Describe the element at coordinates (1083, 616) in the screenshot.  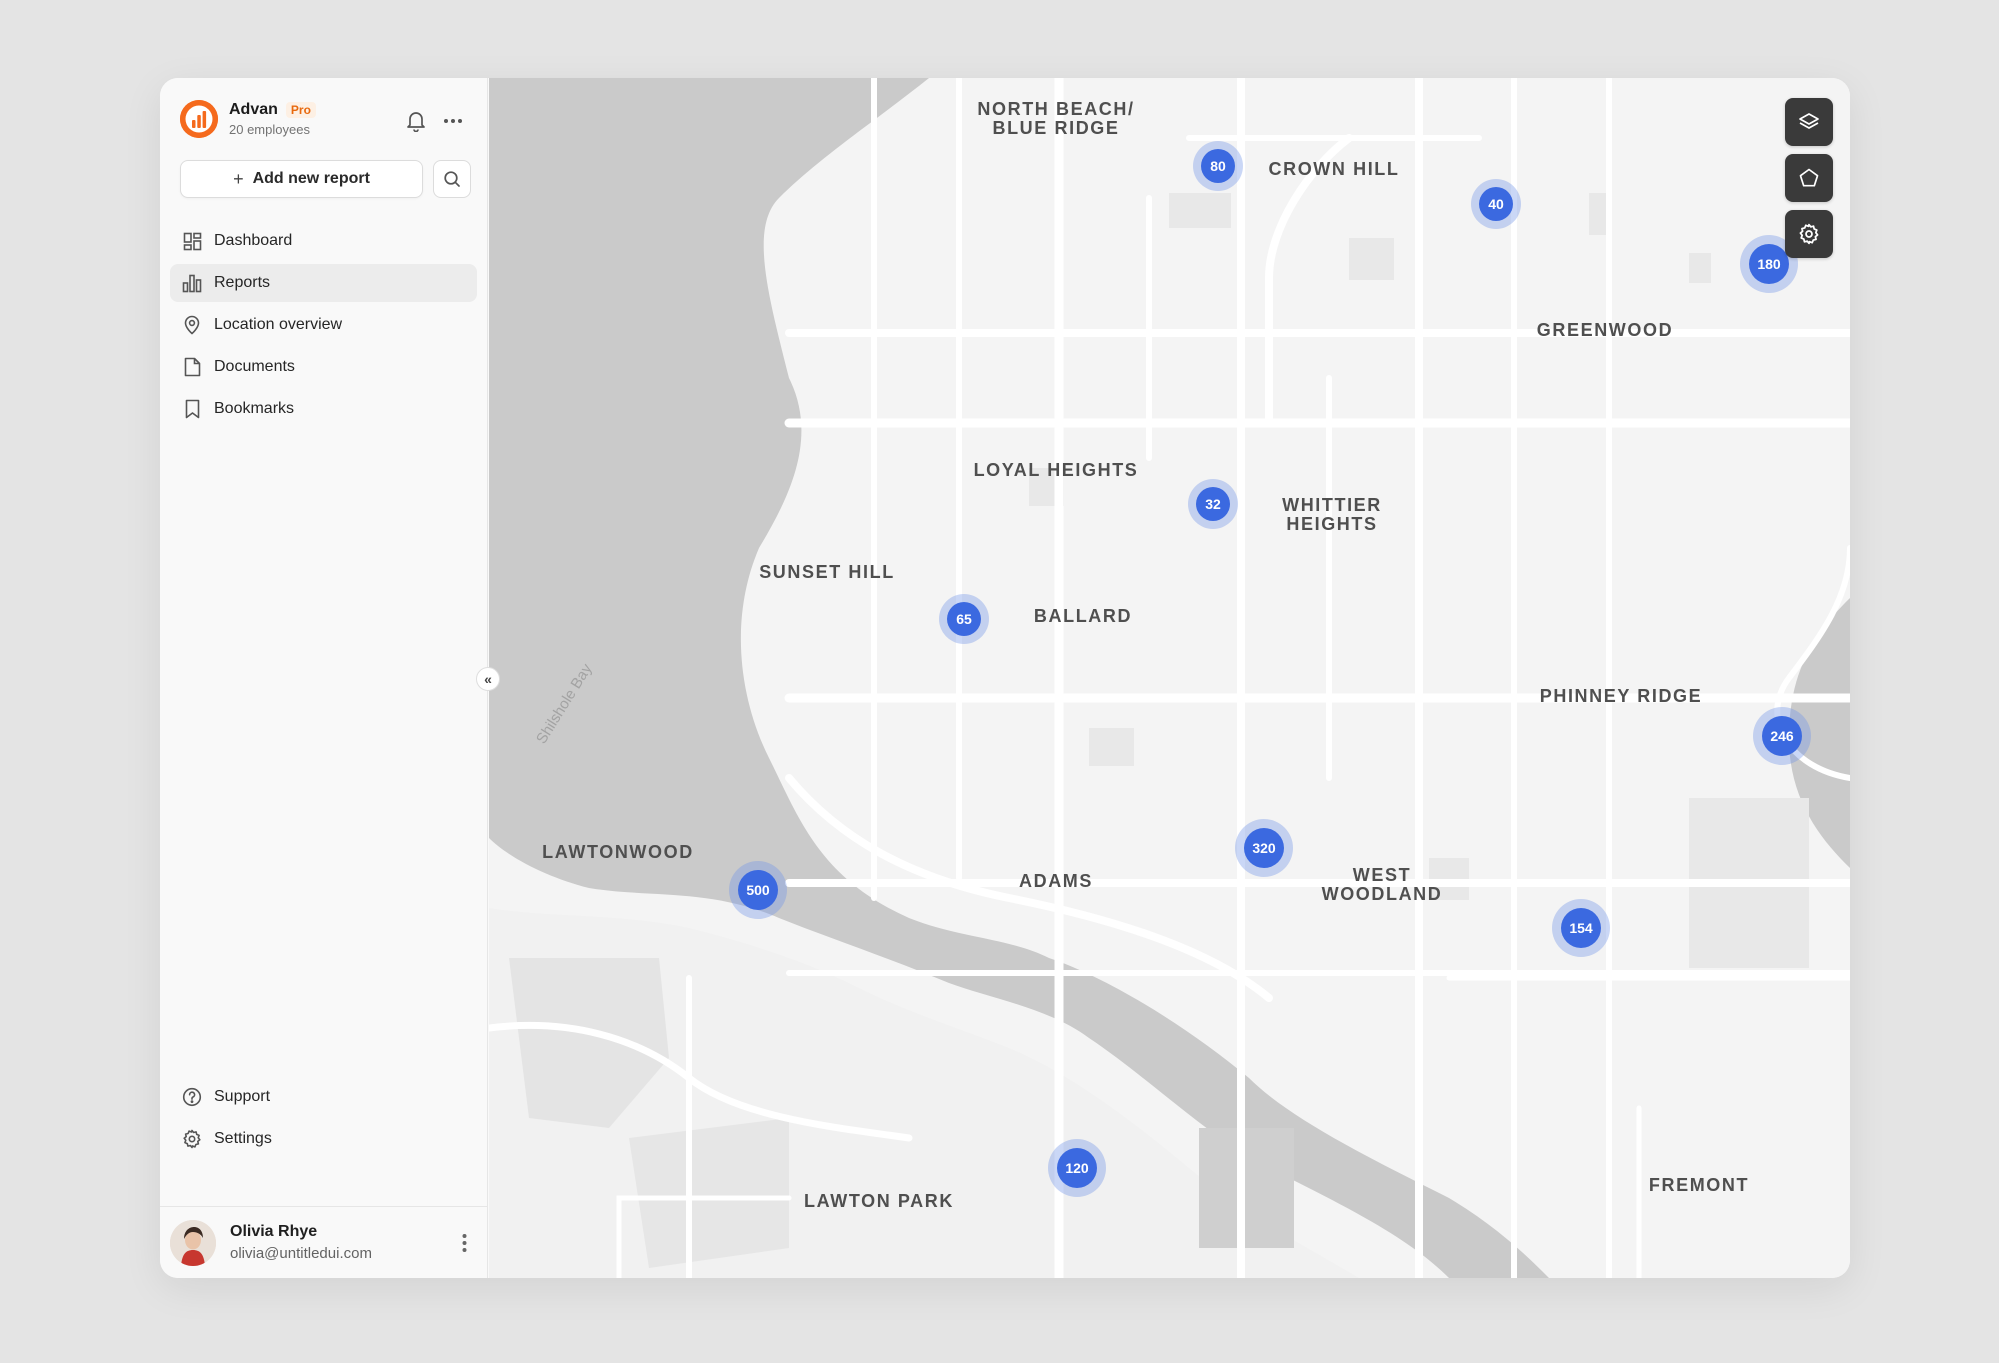
I see `area-label-ballard: BALLARD` at that location.